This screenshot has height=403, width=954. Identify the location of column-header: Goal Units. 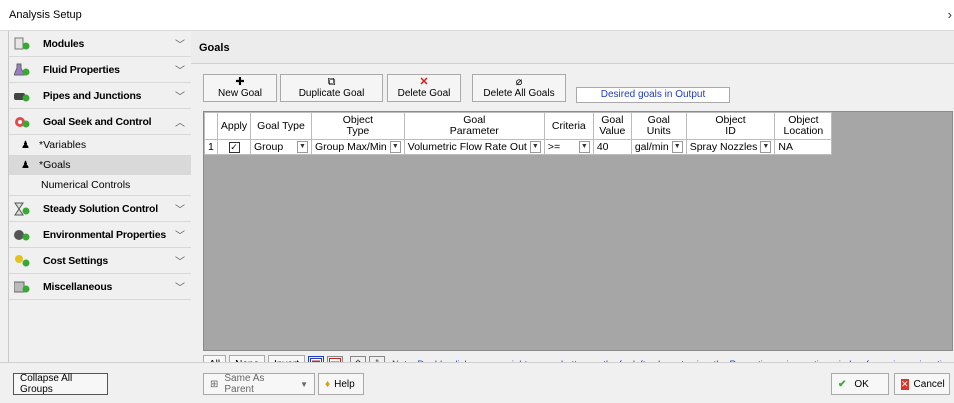
(658, 126).